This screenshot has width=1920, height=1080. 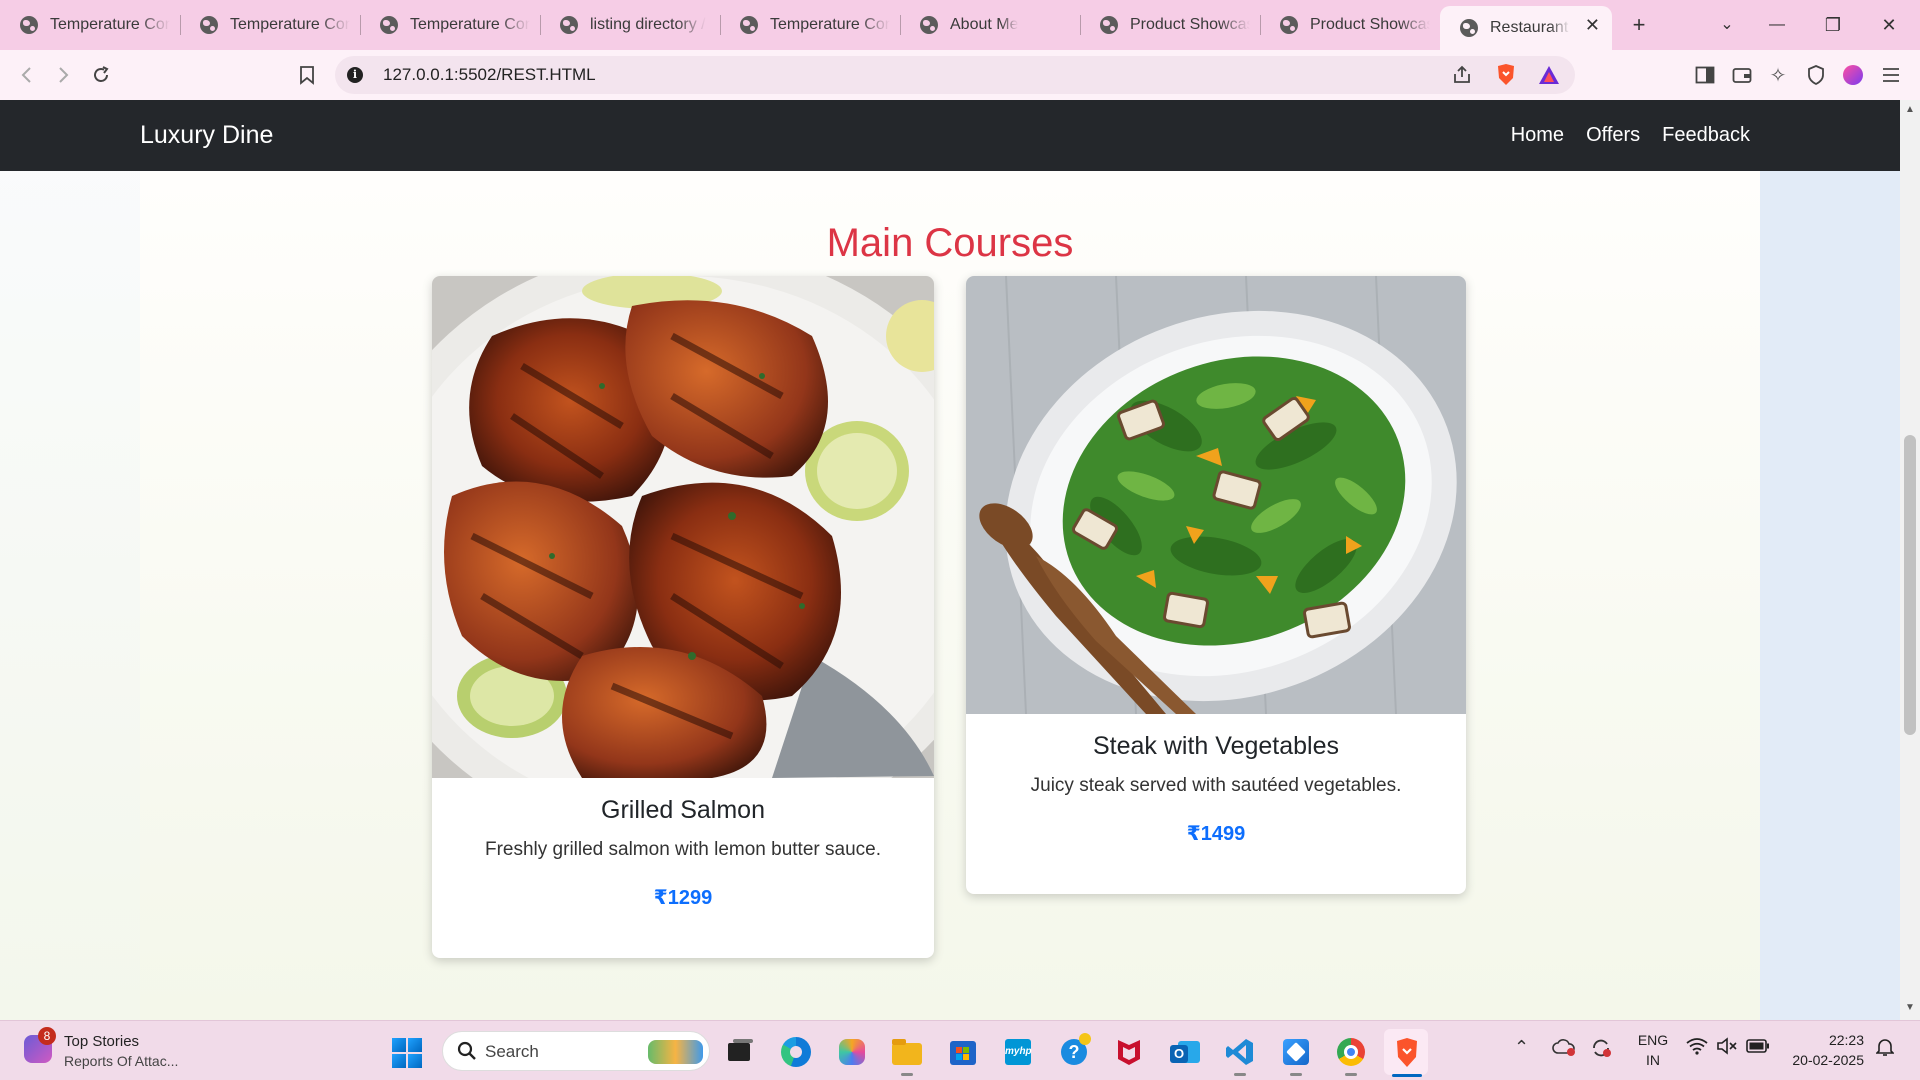 What do you see at coordinates (1462, 77) in the screenshot?
I see `share-icon` at bounding box center [1462, 77].